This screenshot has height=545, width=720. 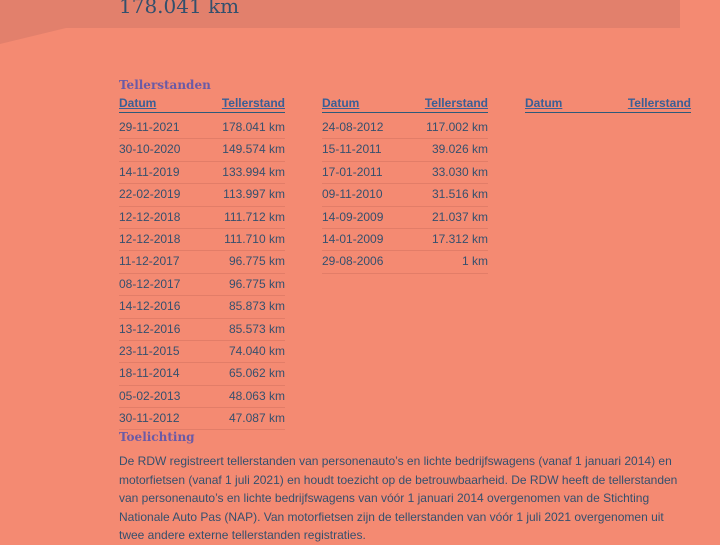 I want to click on row-value: 74.040 km, so click(x=256, y=350).